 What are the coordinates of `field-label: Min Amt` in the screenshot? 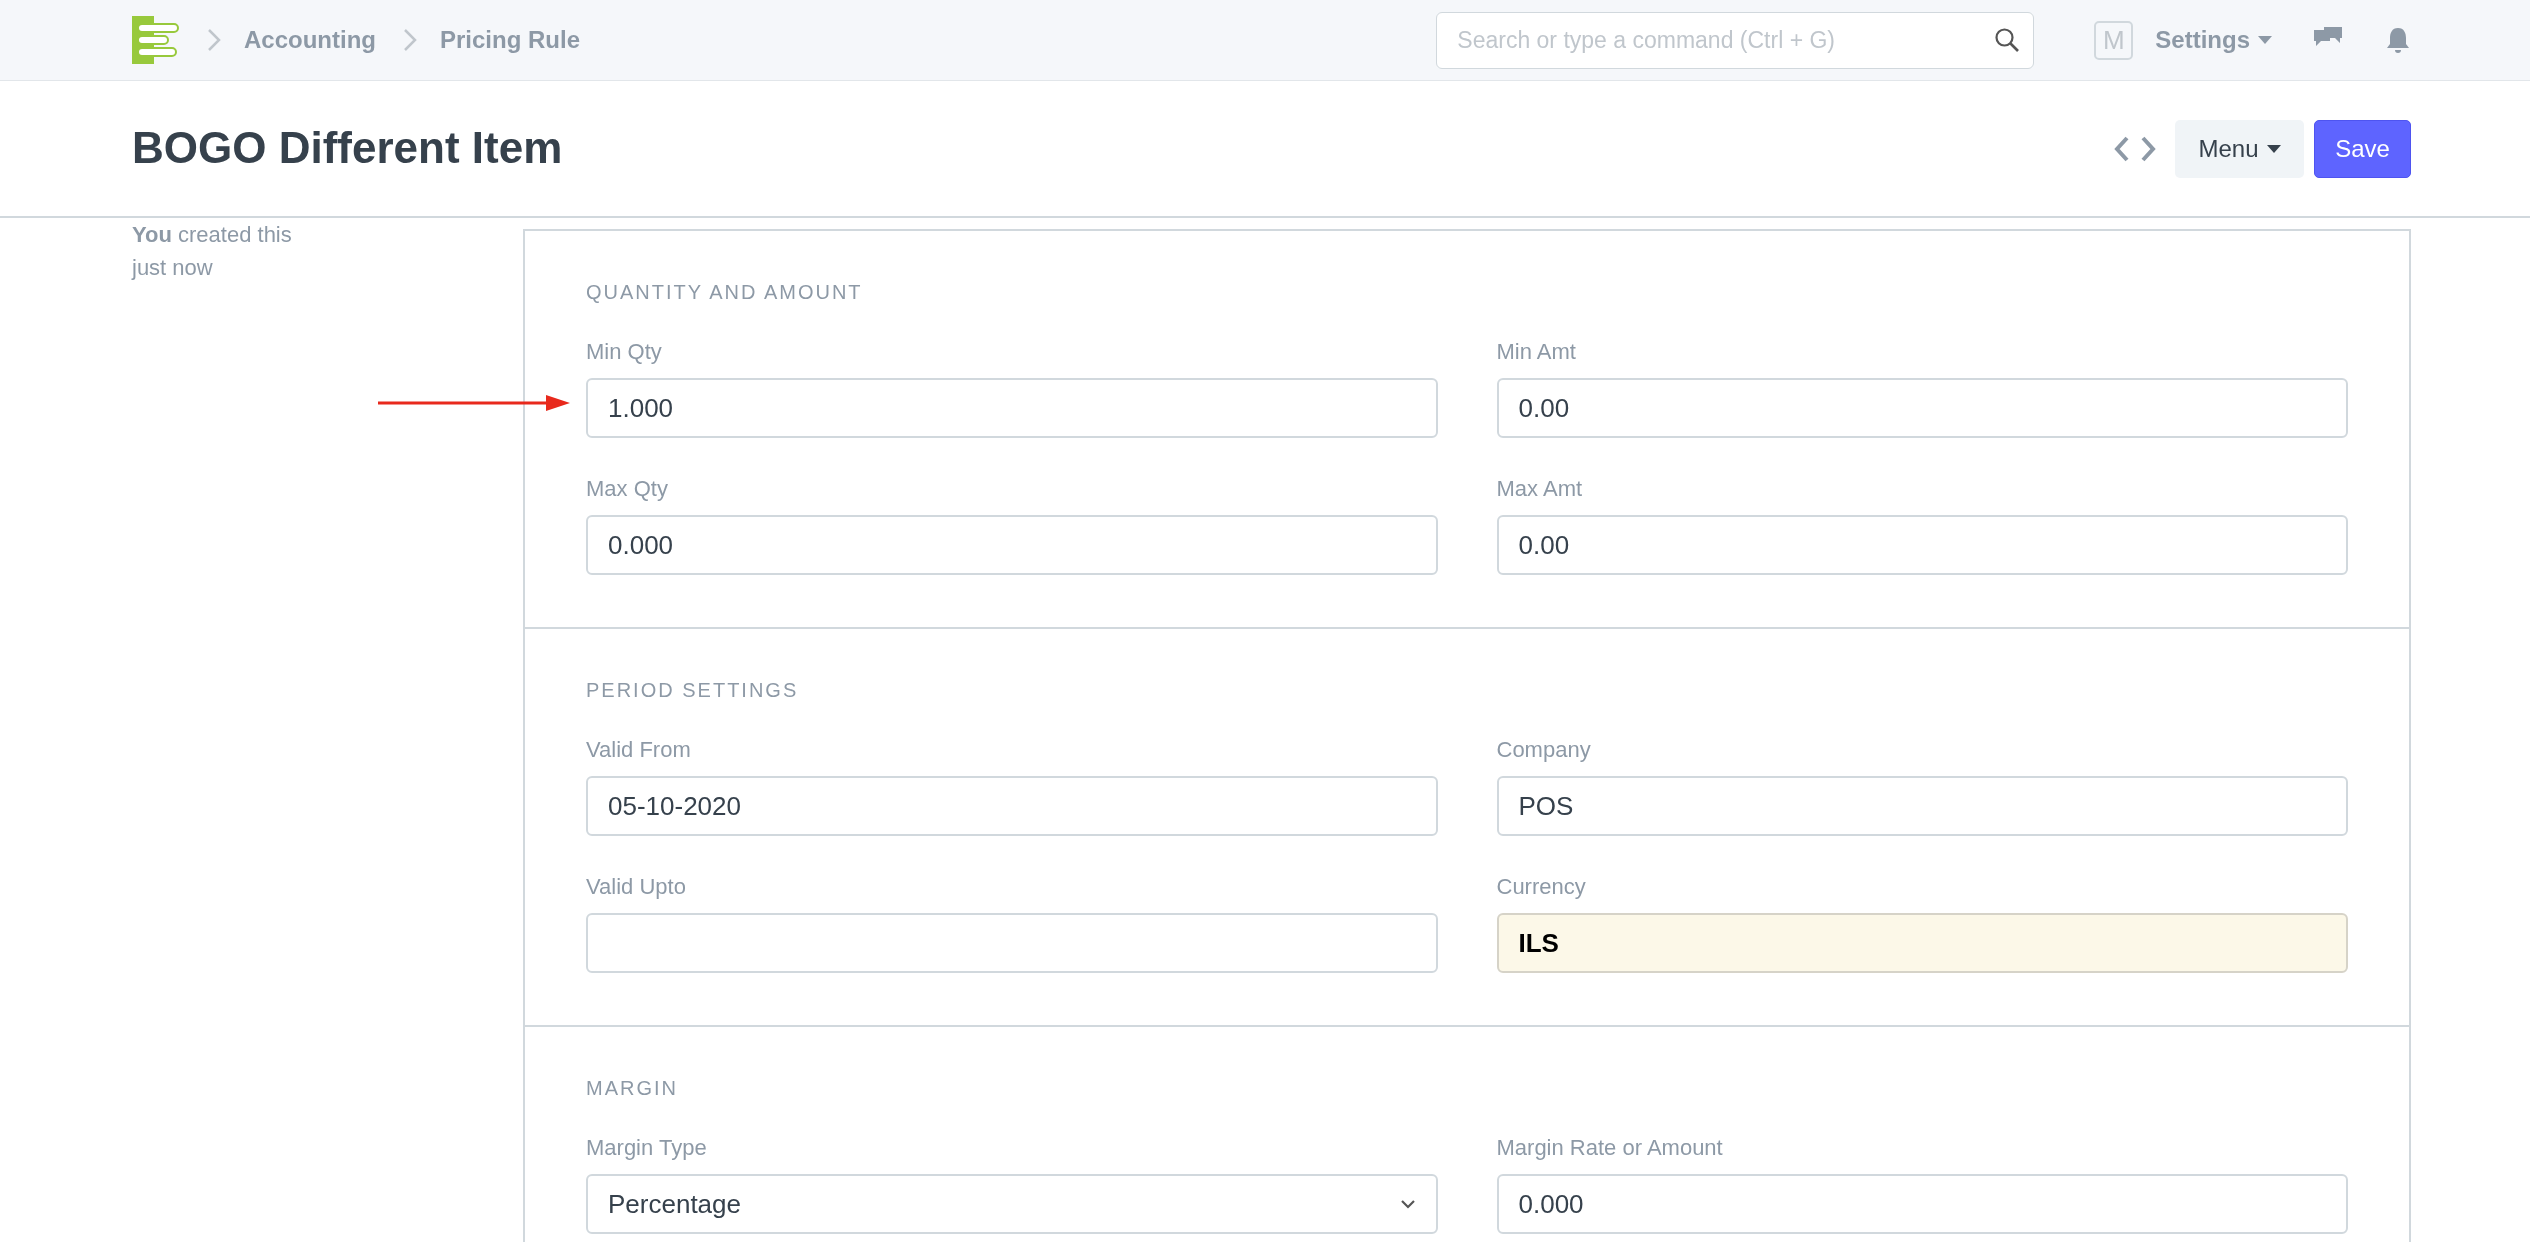 It's located at (1536, 352).